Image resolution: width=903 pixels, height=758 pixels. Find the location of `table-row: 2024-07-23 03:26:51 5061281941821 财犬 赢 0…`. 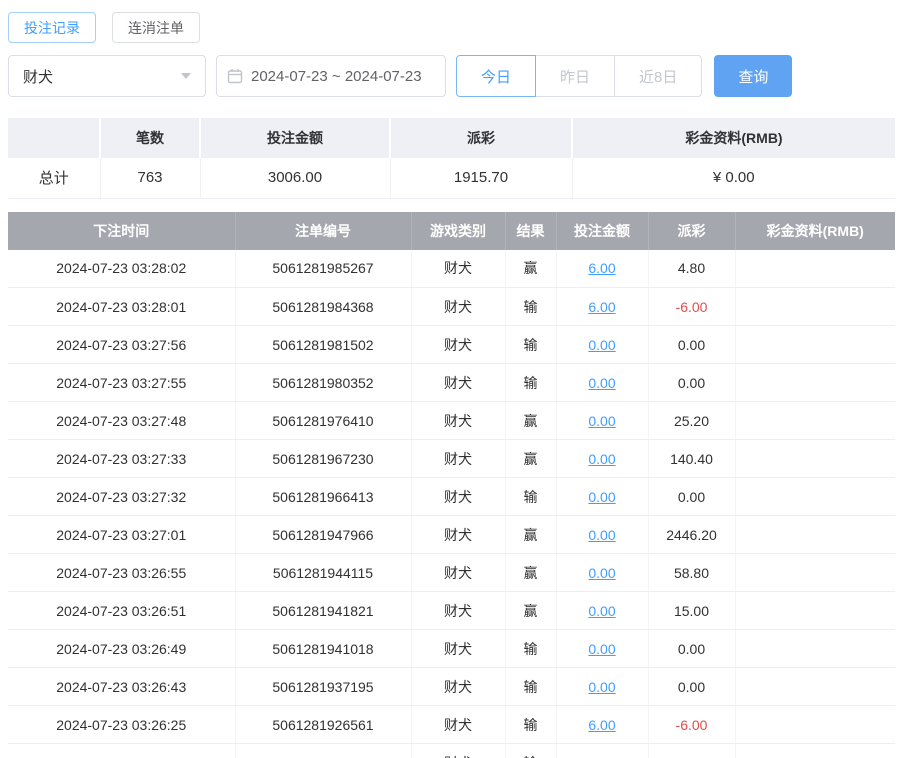

table-row: 2024-07-23 03:26:51 5061281941821 财犬 赢 0… is located at coordinates (451, 610).